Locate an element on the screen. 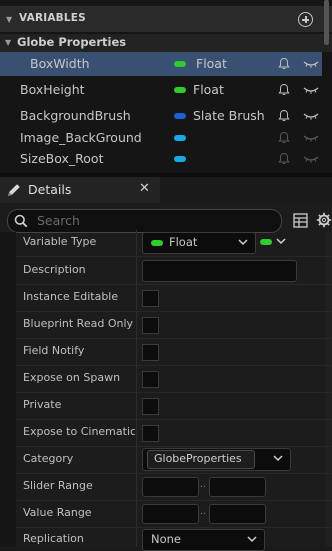  category-dropdown: GlobeProperties is located at coordinates (216, 459).